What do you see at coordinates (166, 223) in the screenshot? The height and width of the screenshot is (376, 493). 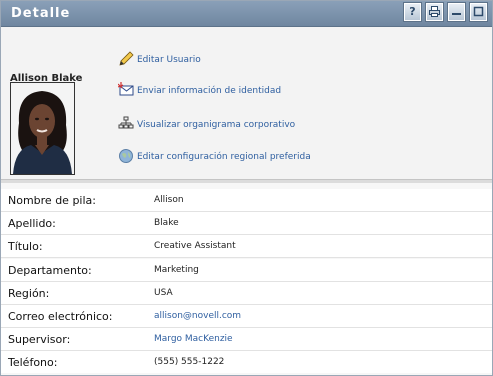 I see `field-value: Blake` at bounding box center [166, 223].